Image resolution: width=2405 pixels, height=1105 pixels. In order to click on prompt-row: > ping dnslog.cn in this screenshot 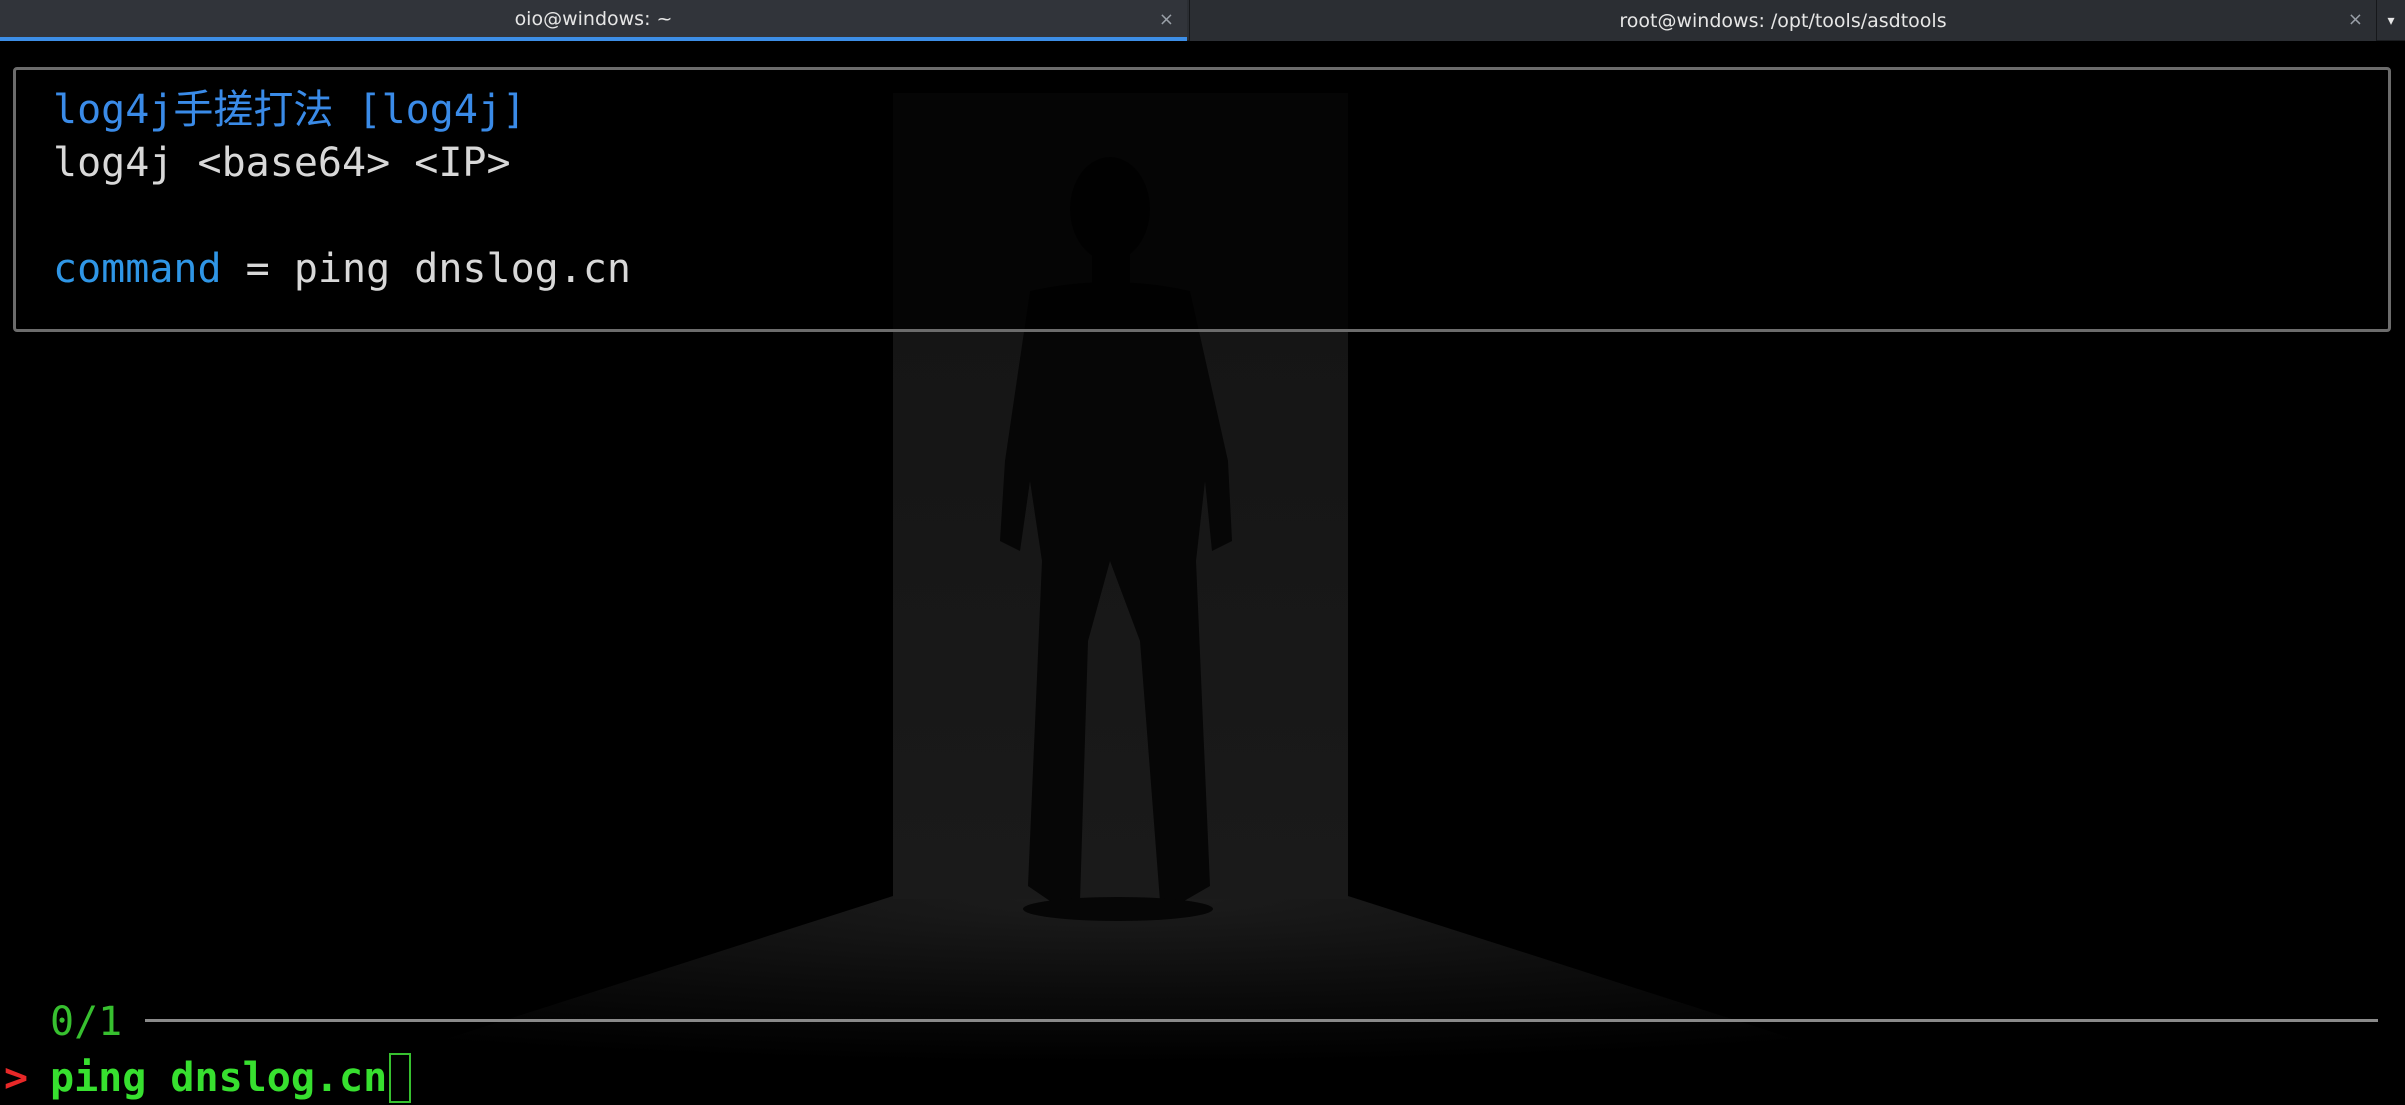, I will do `click(206, 1078)`.